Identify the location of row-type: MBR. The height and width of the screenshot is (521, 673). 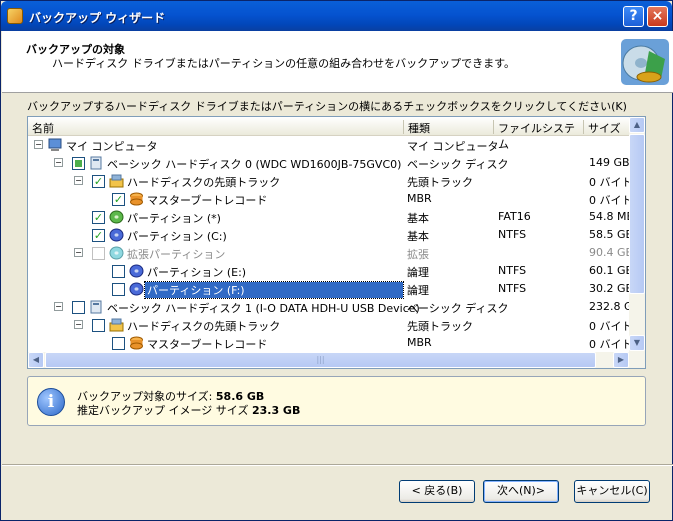
(419, 342).